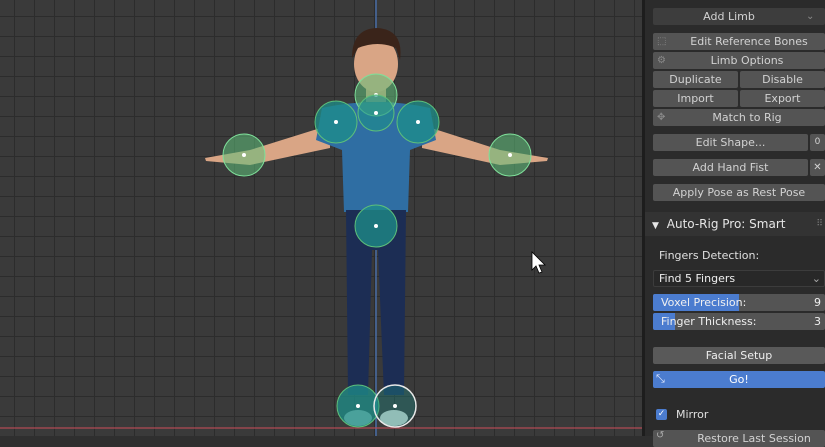 The height and width of the screenshot is (447, 825). I want to click on voxel-precision-label: Voxel Precision:, so click(704, 302).